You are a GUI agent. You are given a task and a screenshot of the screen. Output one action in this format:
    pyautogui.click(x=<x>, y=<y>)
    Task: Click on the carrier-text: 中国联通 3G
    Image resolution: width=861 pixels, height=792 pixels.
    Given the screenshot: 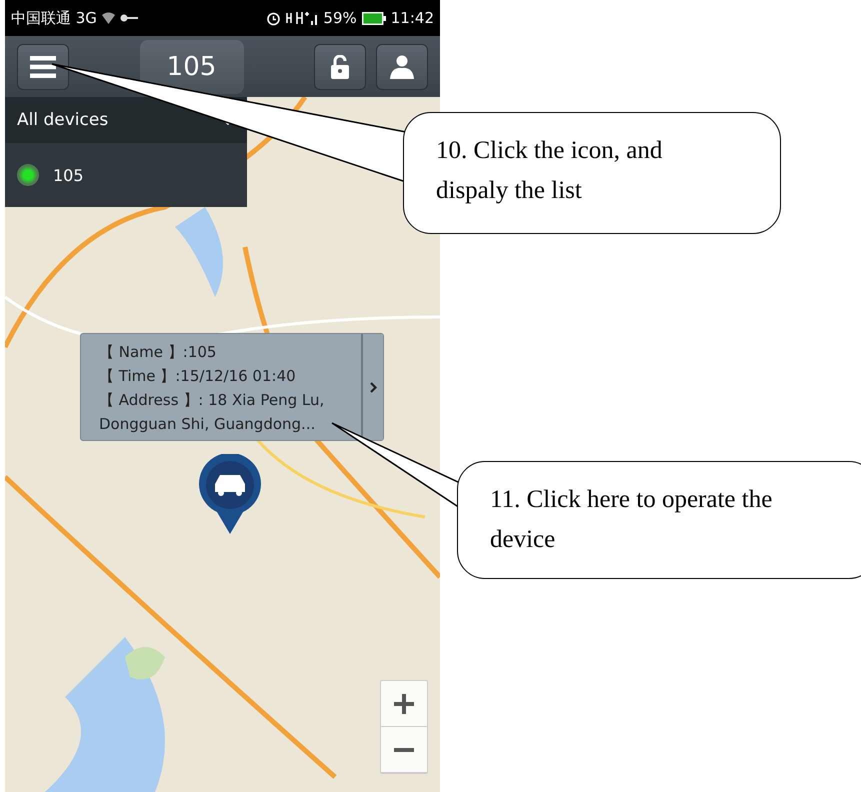 What is the action you would take?
    pyautogui.click(x=54, y=18)
    